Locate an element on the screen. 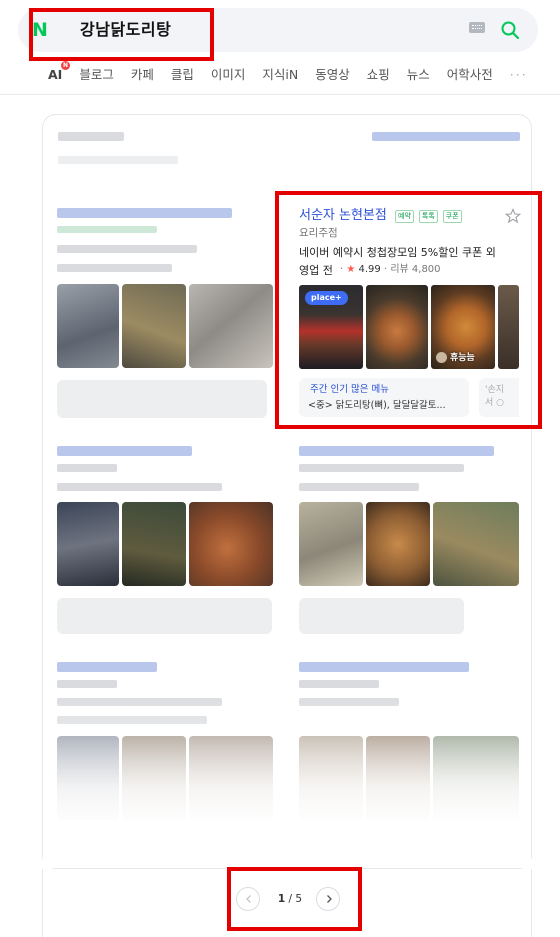 This screenshot has width=560, height=937. more-tabs-icon: ··· is located at coordinates (519, 75).